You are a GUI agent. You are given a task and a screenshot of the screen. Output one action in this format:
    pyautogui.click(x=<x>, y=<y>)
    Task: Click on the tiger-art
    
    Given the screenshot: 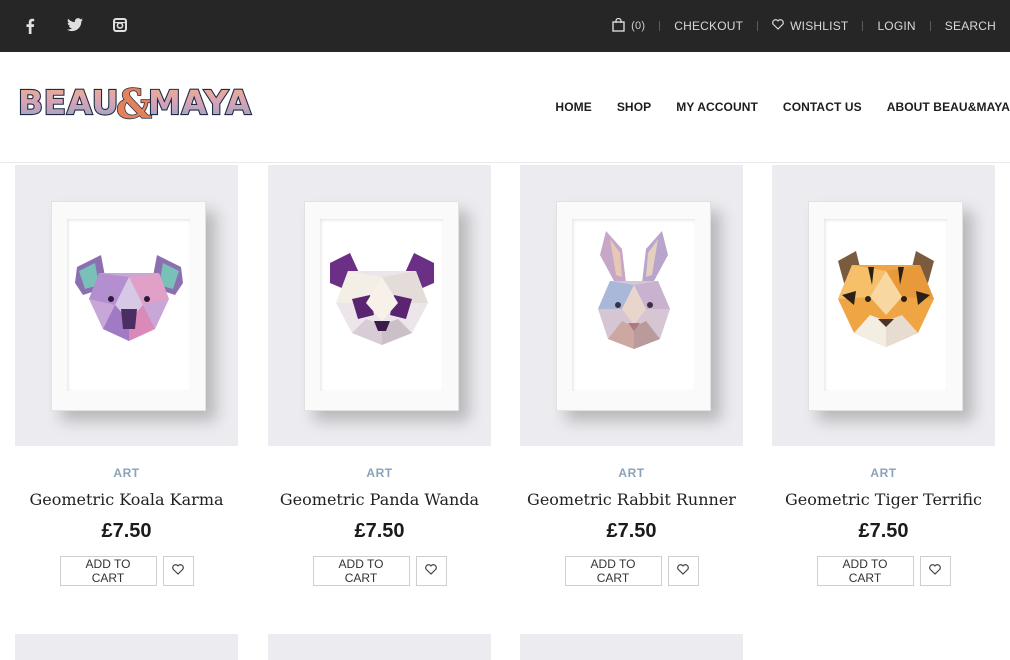 What is the action you would take?
    pyautogui.click(x=886, y=299)
    